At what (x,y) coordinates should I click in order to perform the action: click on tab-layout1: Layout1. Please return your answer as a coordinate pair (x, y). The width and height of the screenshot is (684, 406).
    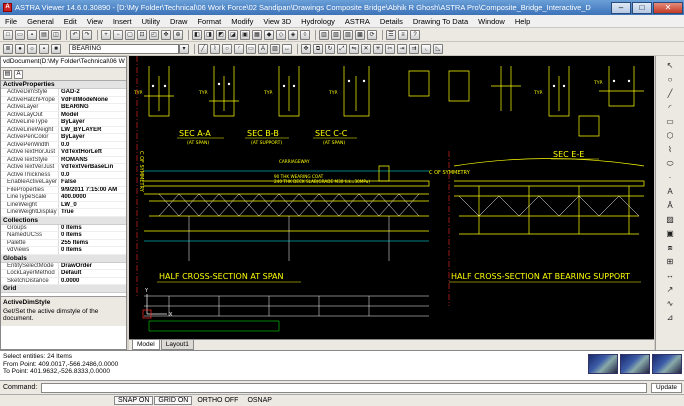
    Looking at the image, I should click on (177, 345).